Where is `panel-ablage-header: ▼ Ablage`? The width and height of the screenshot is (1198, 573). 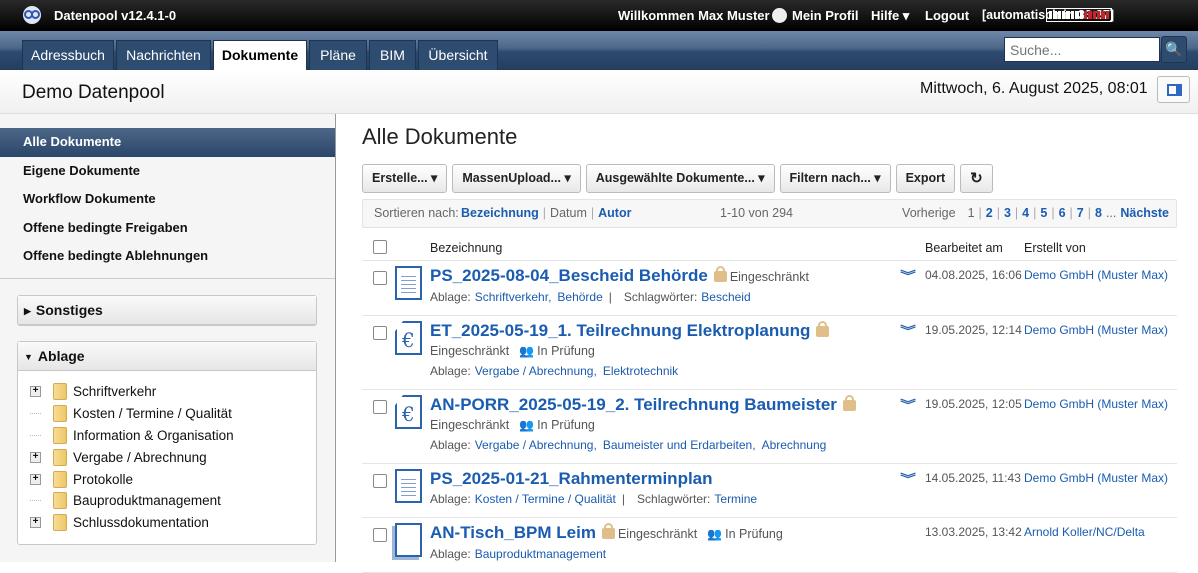 panel-ablage-header: ▼ Ablage is located at coordinates (167, 356).